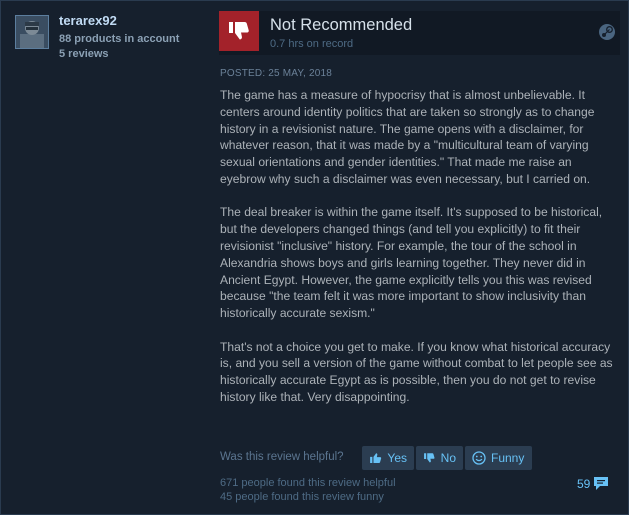  I want to click on funny-label: Funny, so click(508, 458).